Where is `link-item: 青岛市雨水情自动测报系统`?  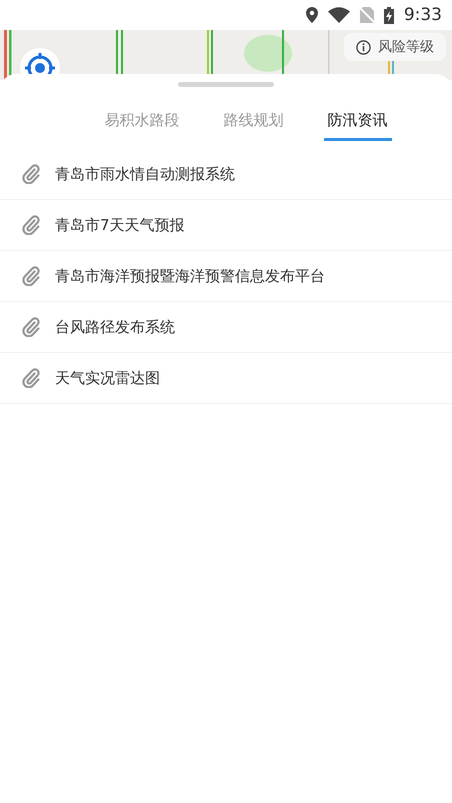 link-item: 青岛市雨水情自动测报系统 is located at coordinates (145, 174).